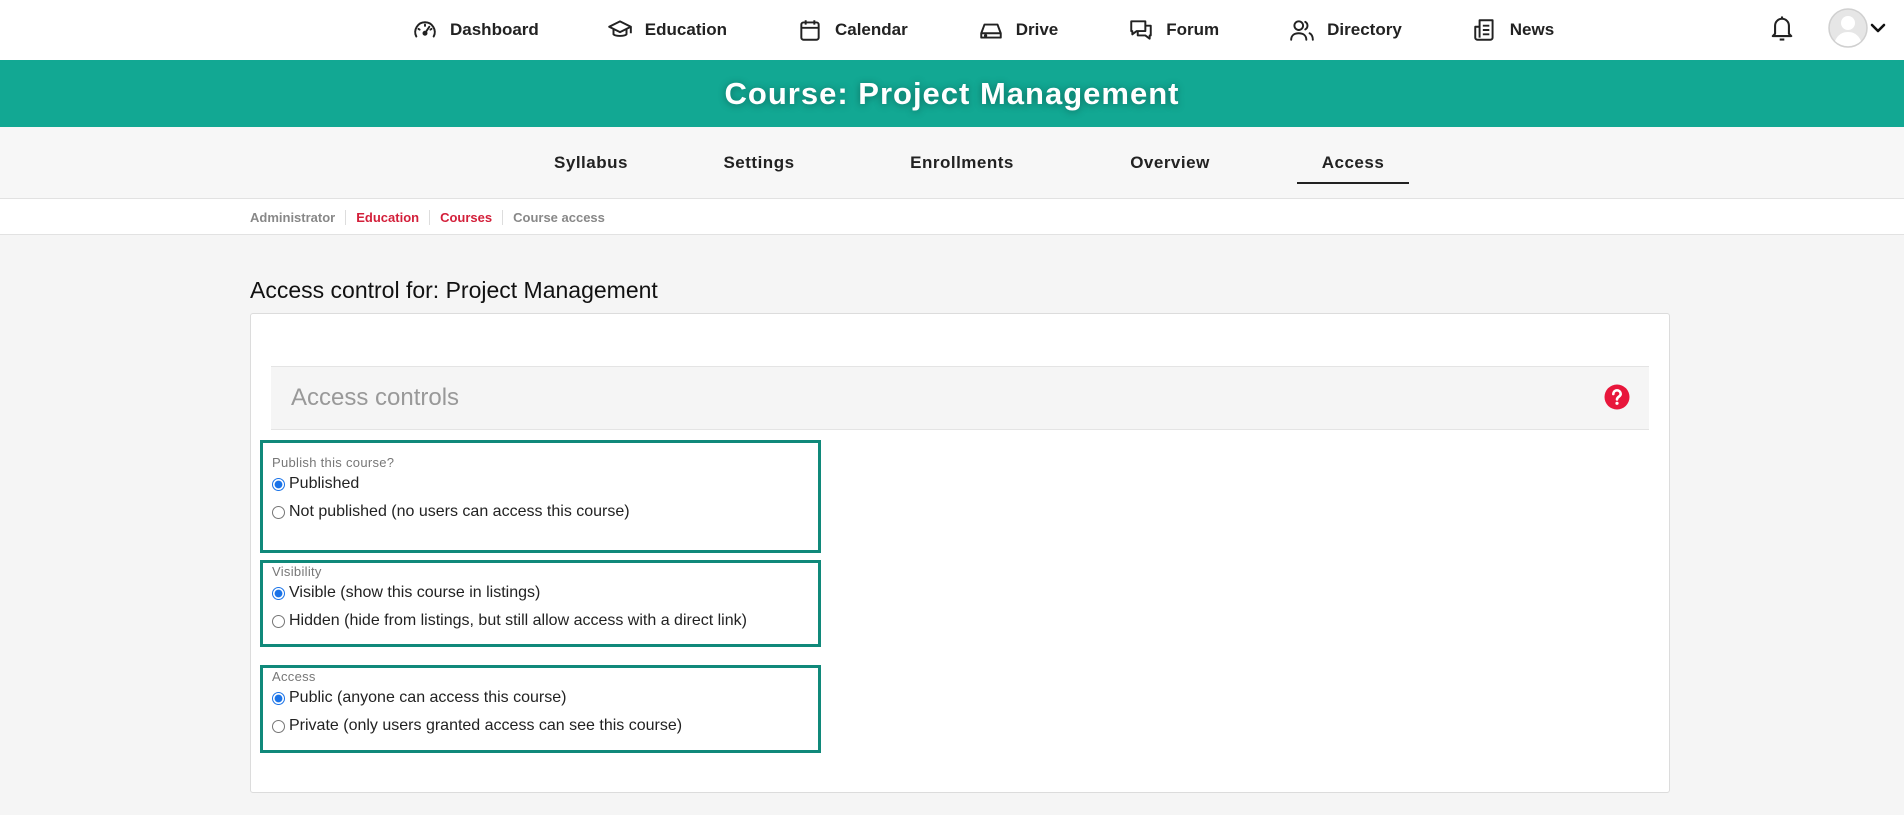 This screenshot has width=1904, height=815. I want to click on visibility-legend: Visibility, so click(297, 571).